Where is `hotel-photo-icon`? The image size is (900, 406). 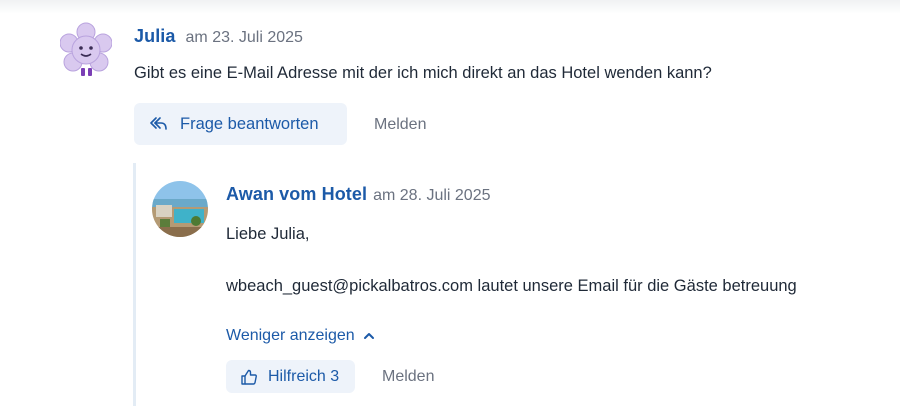 hotel-photo-icon is located at coordinates (180, 209).